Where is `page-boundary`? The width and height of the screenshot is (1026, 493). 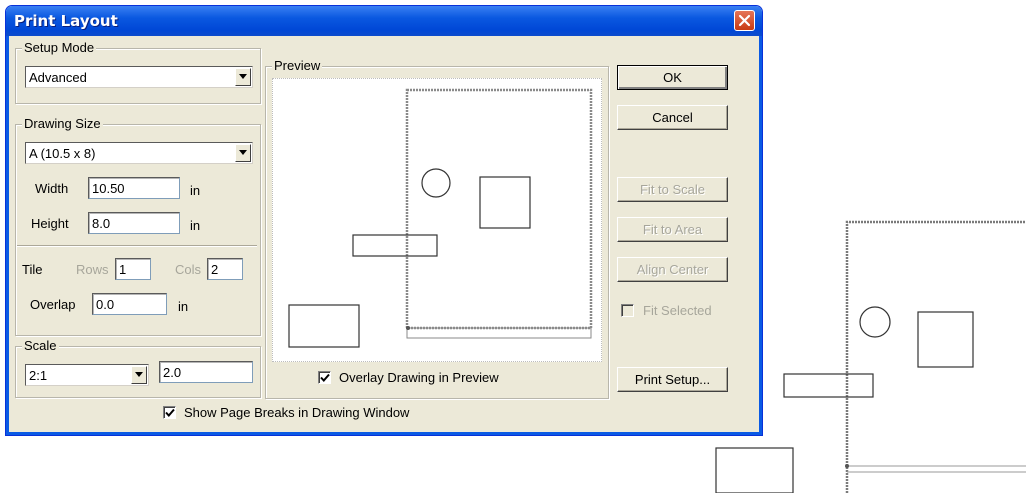
page-boundary is located at coordinates (499, 209).